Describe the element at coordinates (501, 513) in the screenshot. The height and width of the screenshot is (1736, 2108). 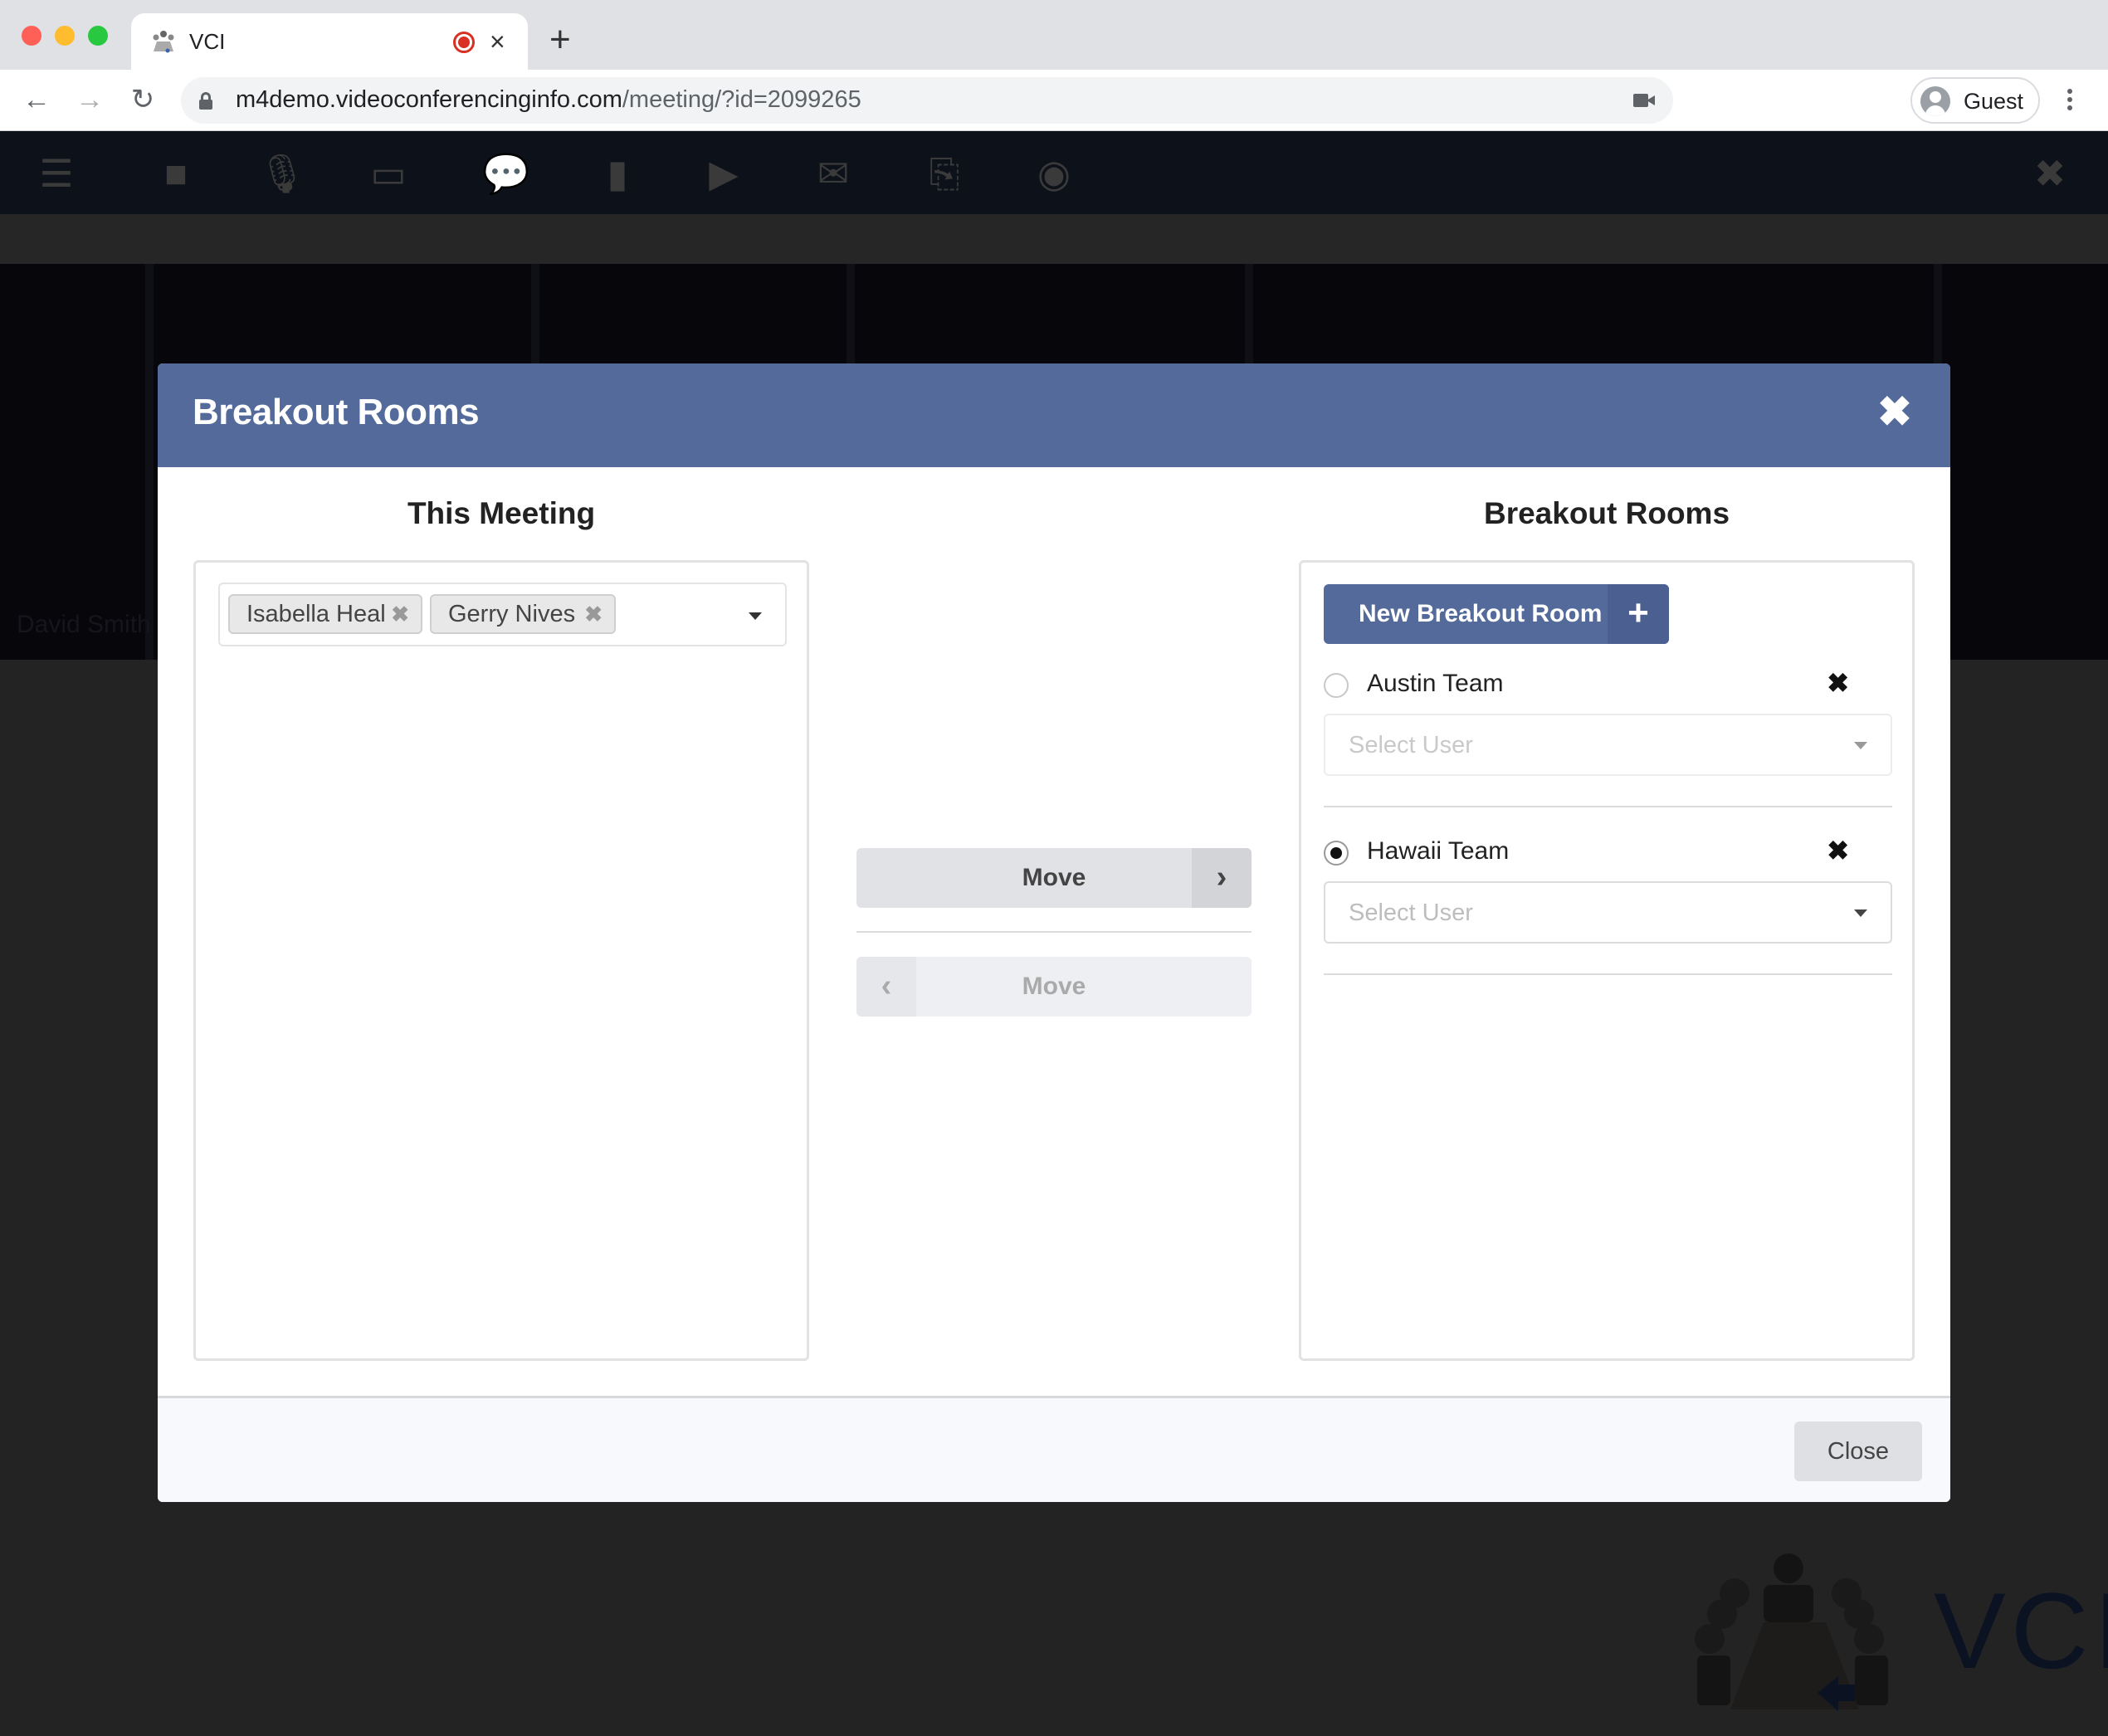
I see `this-meeting-heading: This Meeting` at that location.